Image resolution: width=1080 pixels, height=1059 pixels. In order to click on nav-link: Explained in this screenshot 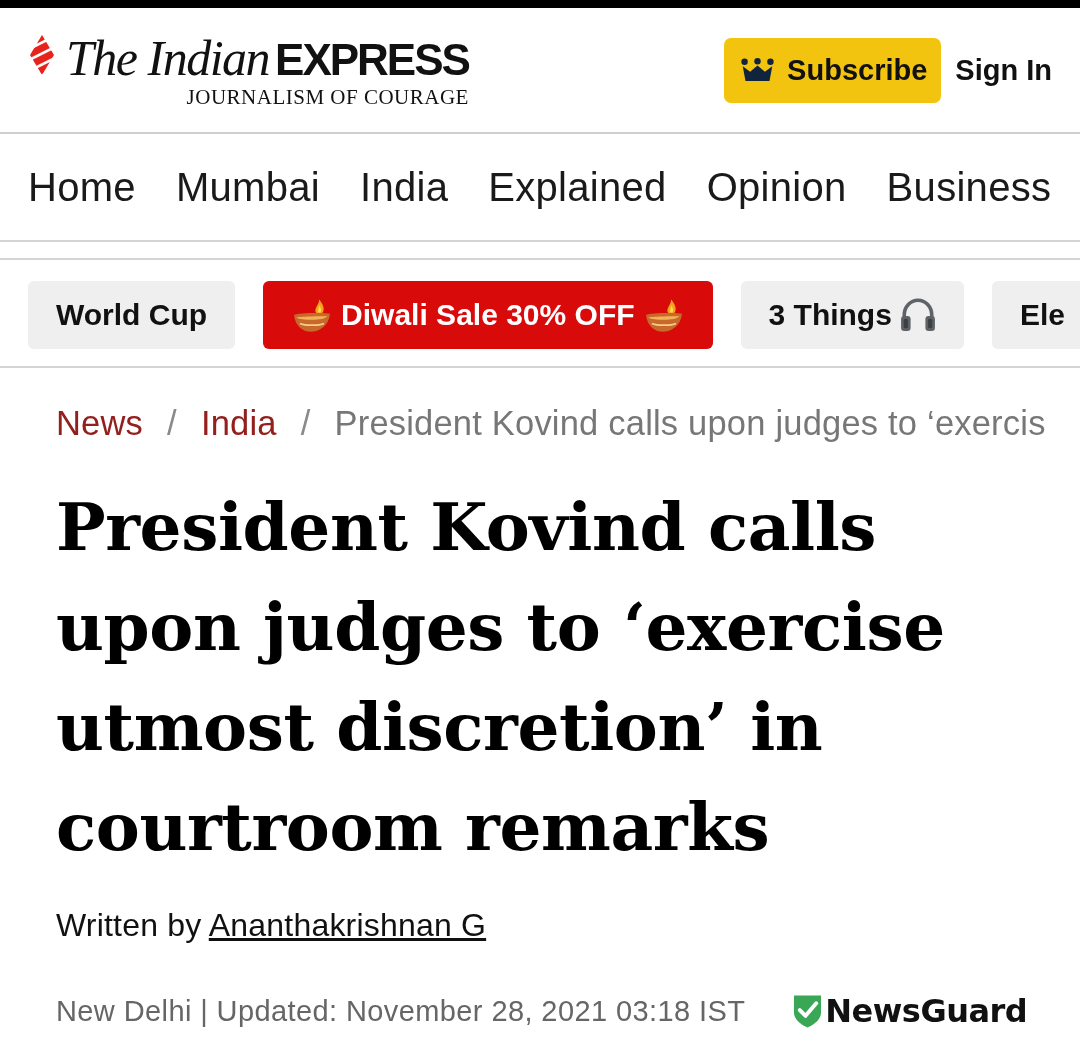, I will do `click(577, 187)`.